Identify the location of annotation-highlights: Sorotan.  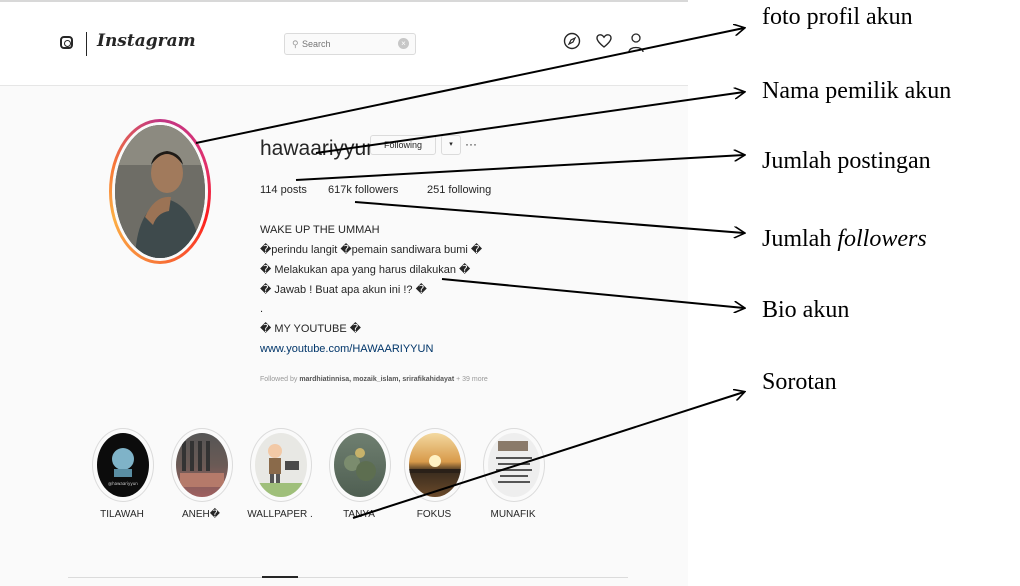
(799, 382).